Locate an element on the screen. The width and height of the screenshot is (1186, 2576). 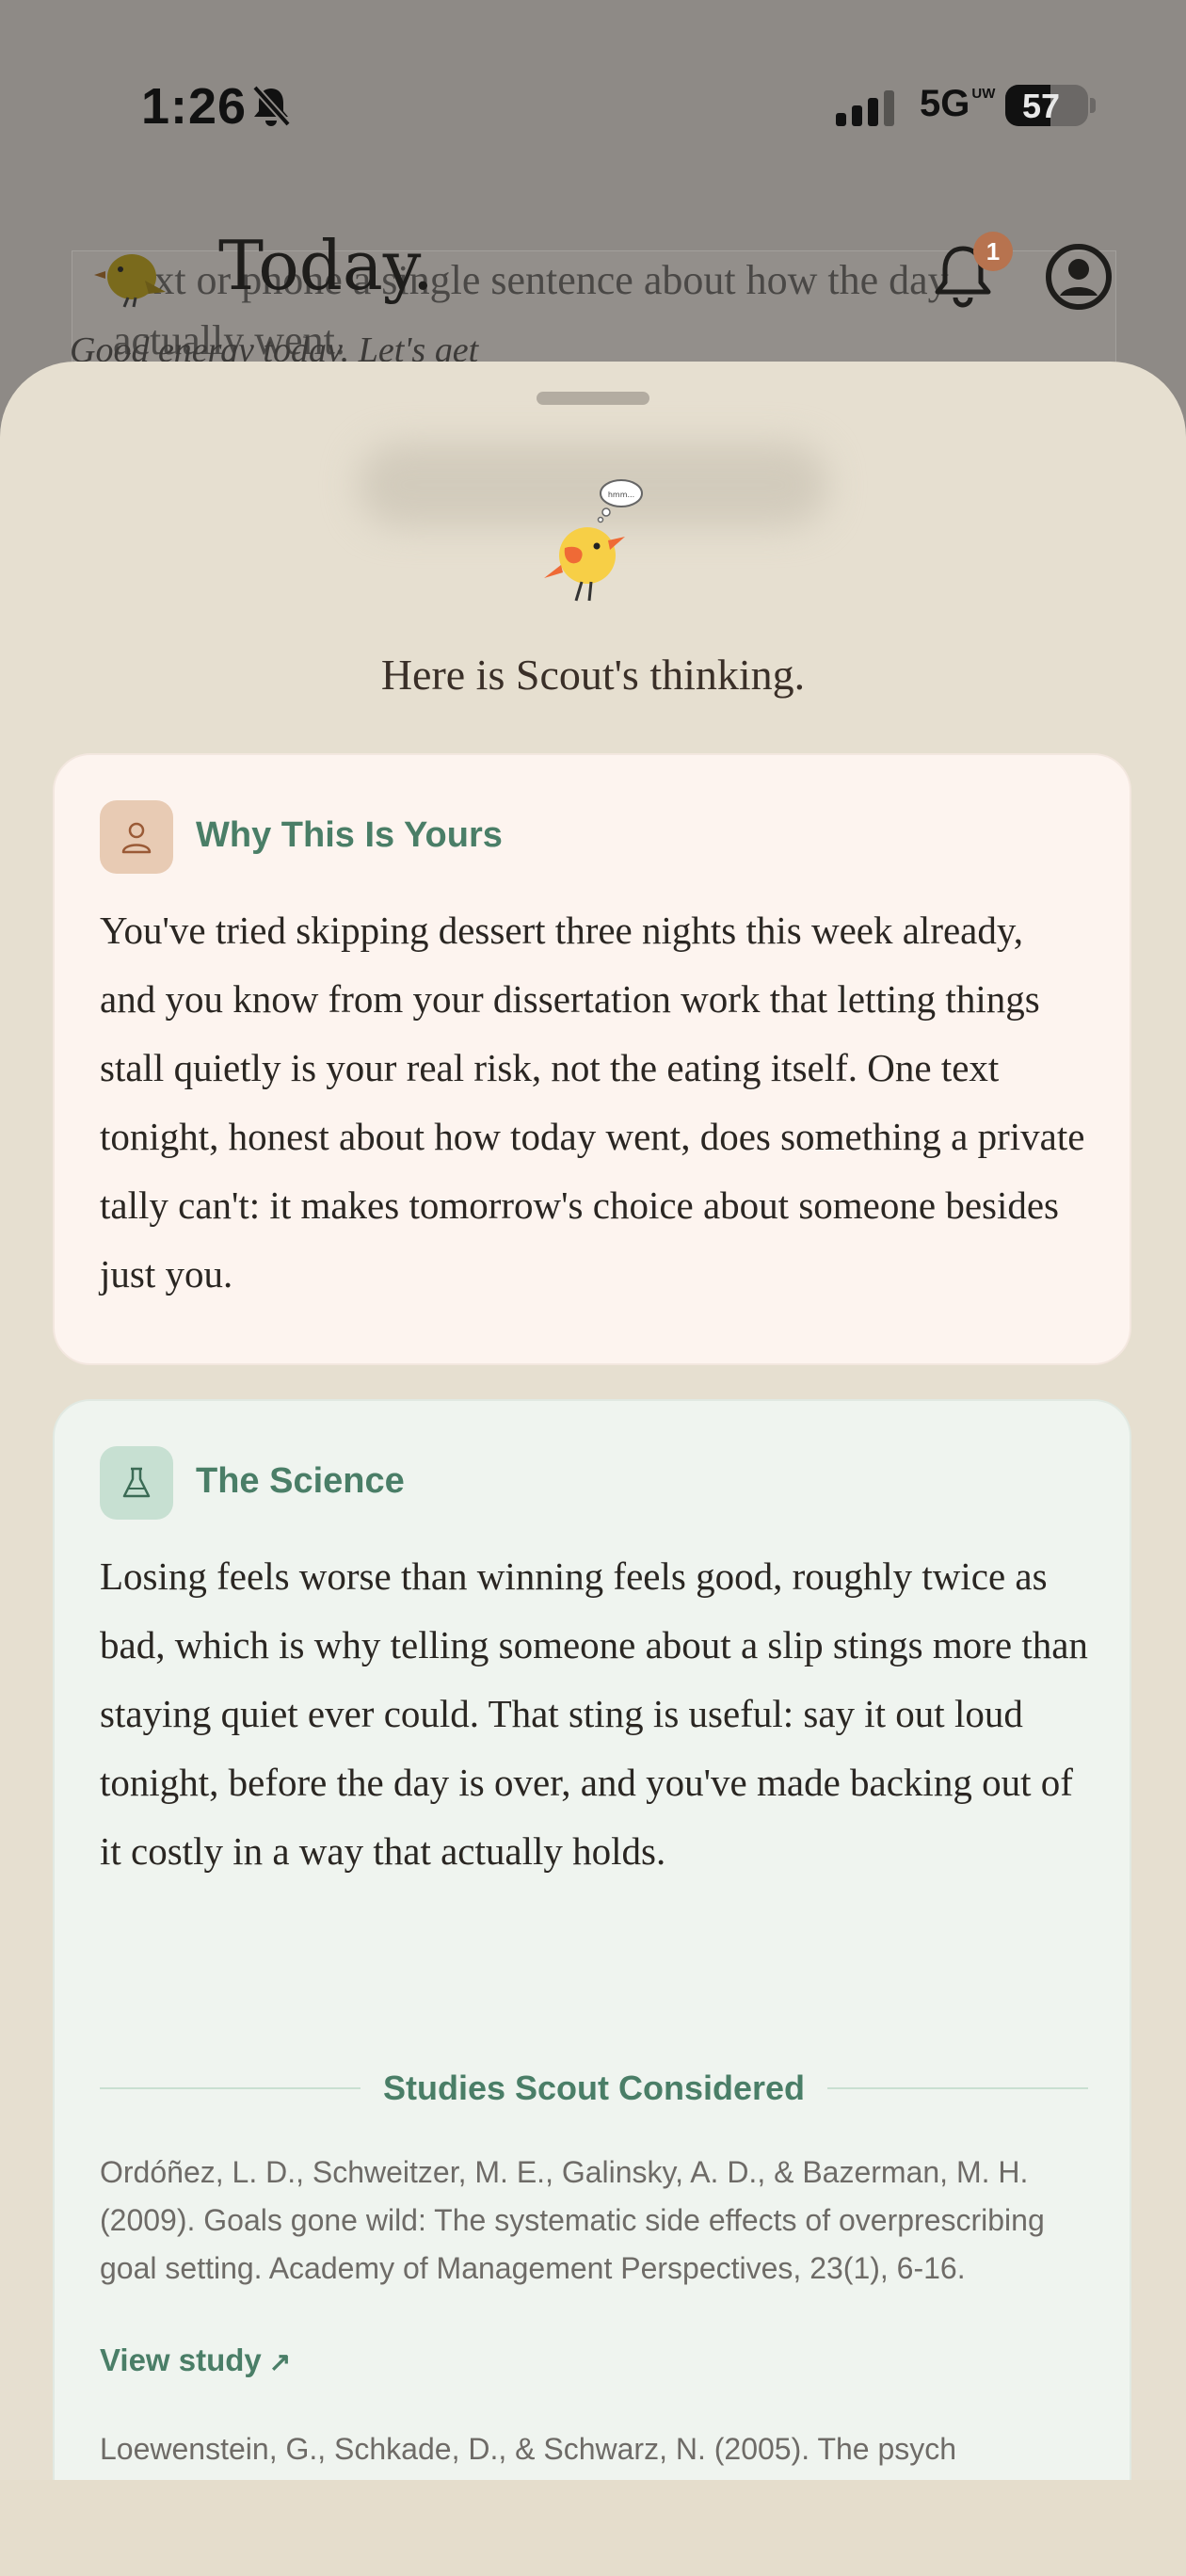
sheet-bottom-bar is located at coordinates (593, 2528).